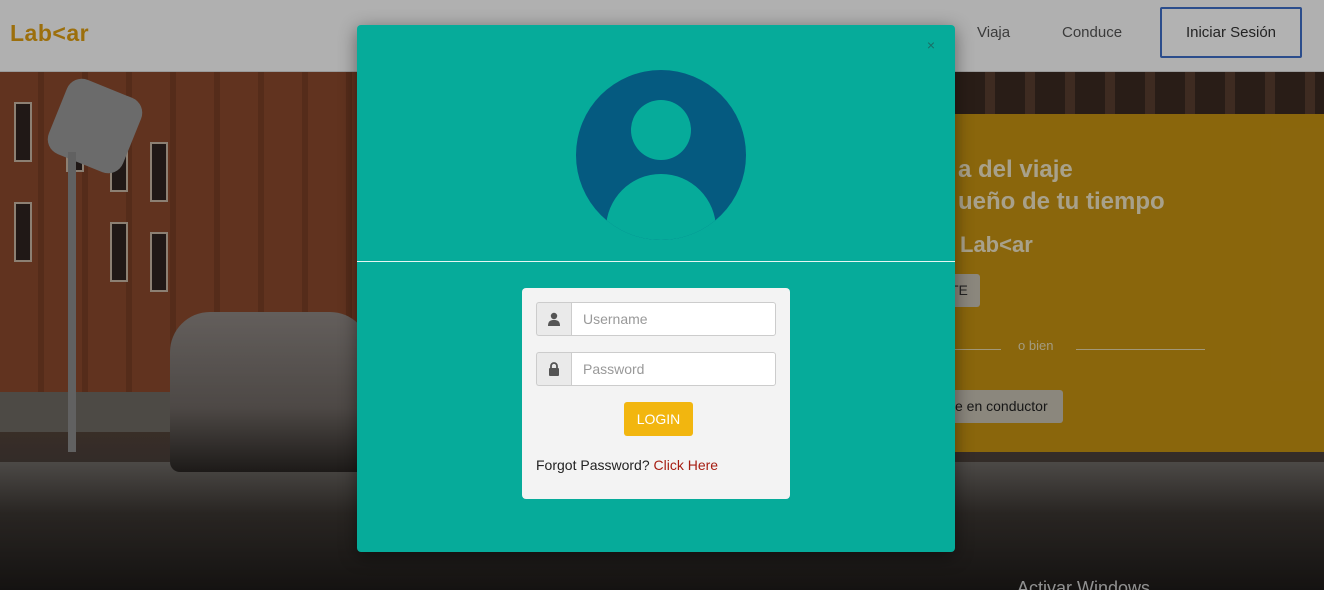  What do you see at coordinates (661, 207) in the screenshot?
I see `avatar-body` at bounding box center [661, 207].